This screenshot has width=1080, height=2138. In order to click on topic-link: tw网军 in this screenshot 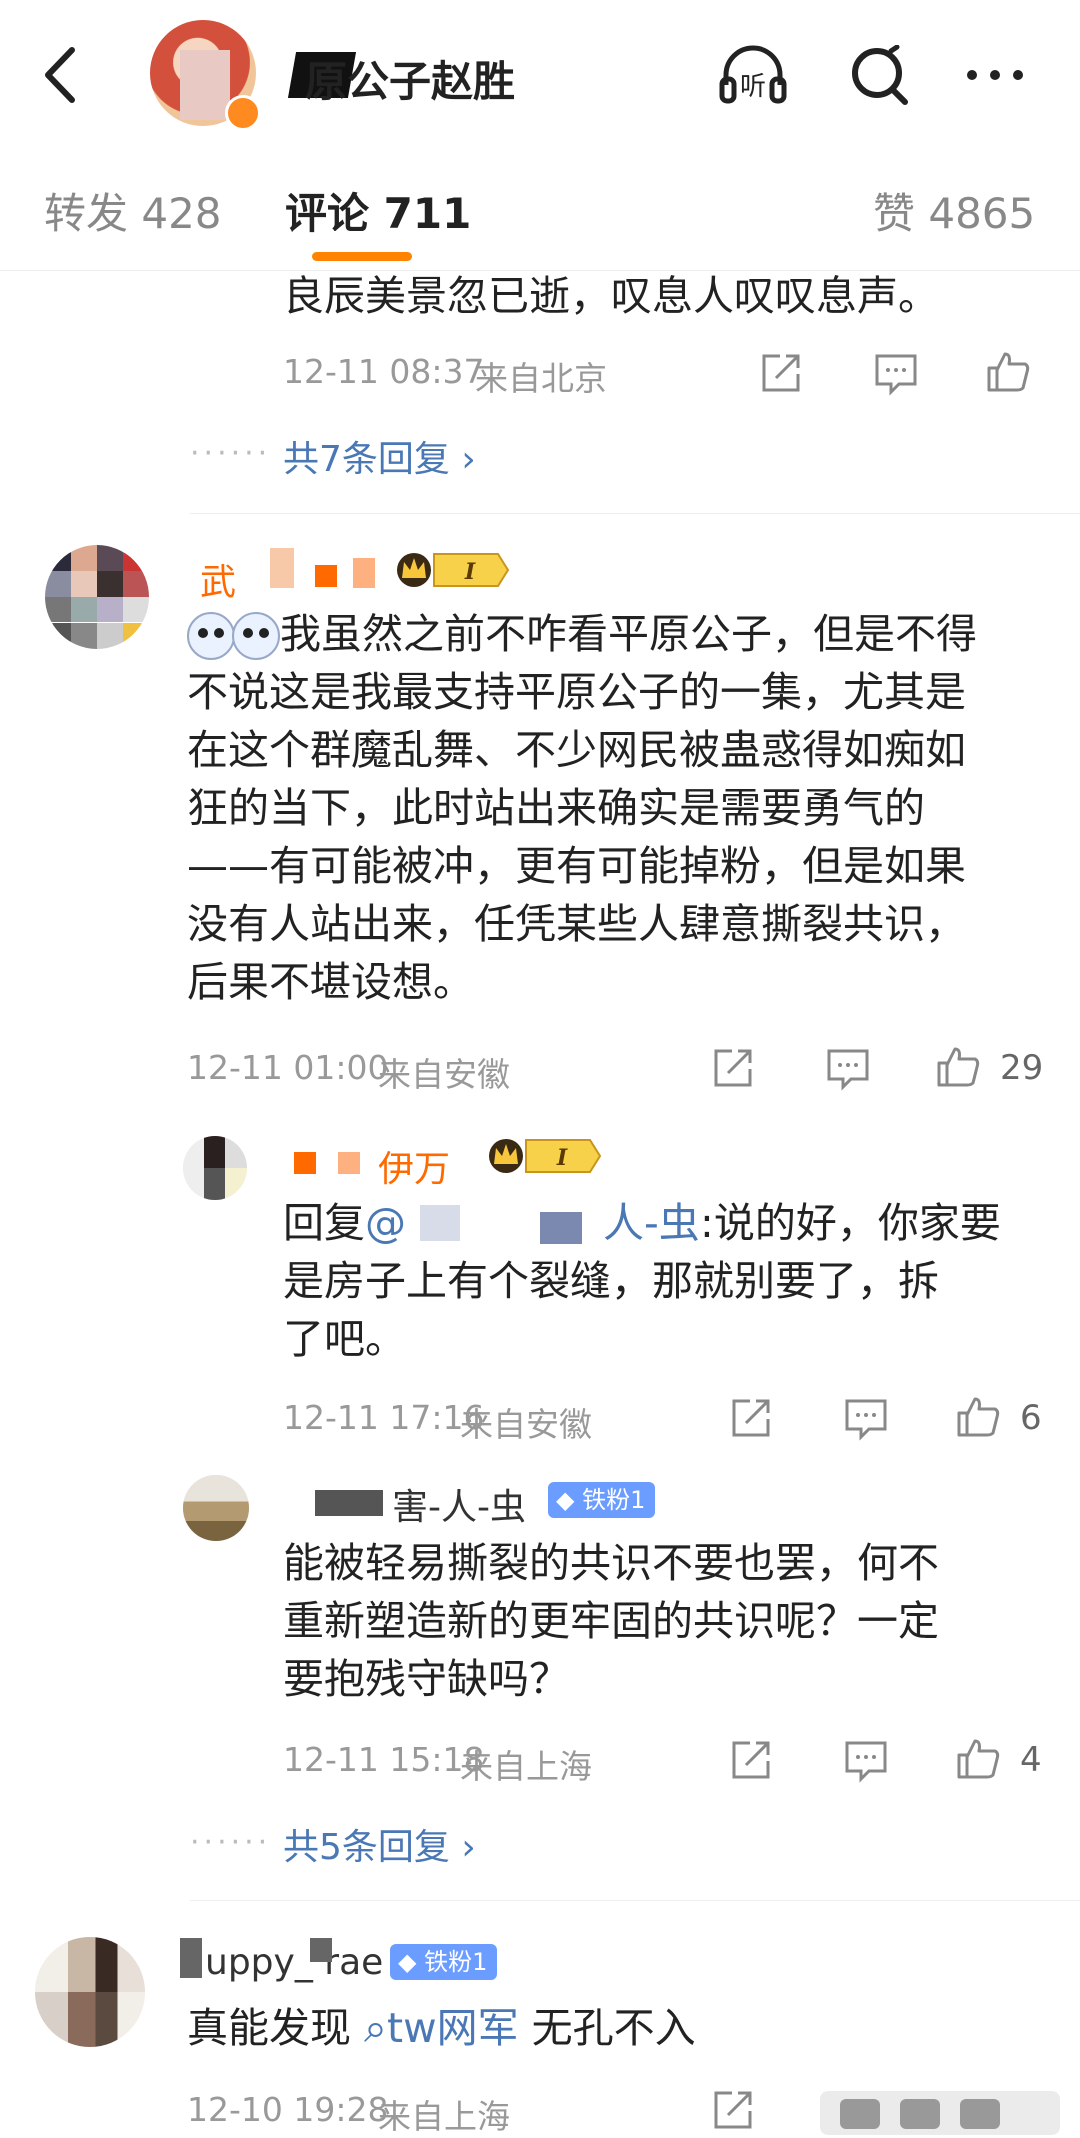, I will do `click(453, 2028)`.